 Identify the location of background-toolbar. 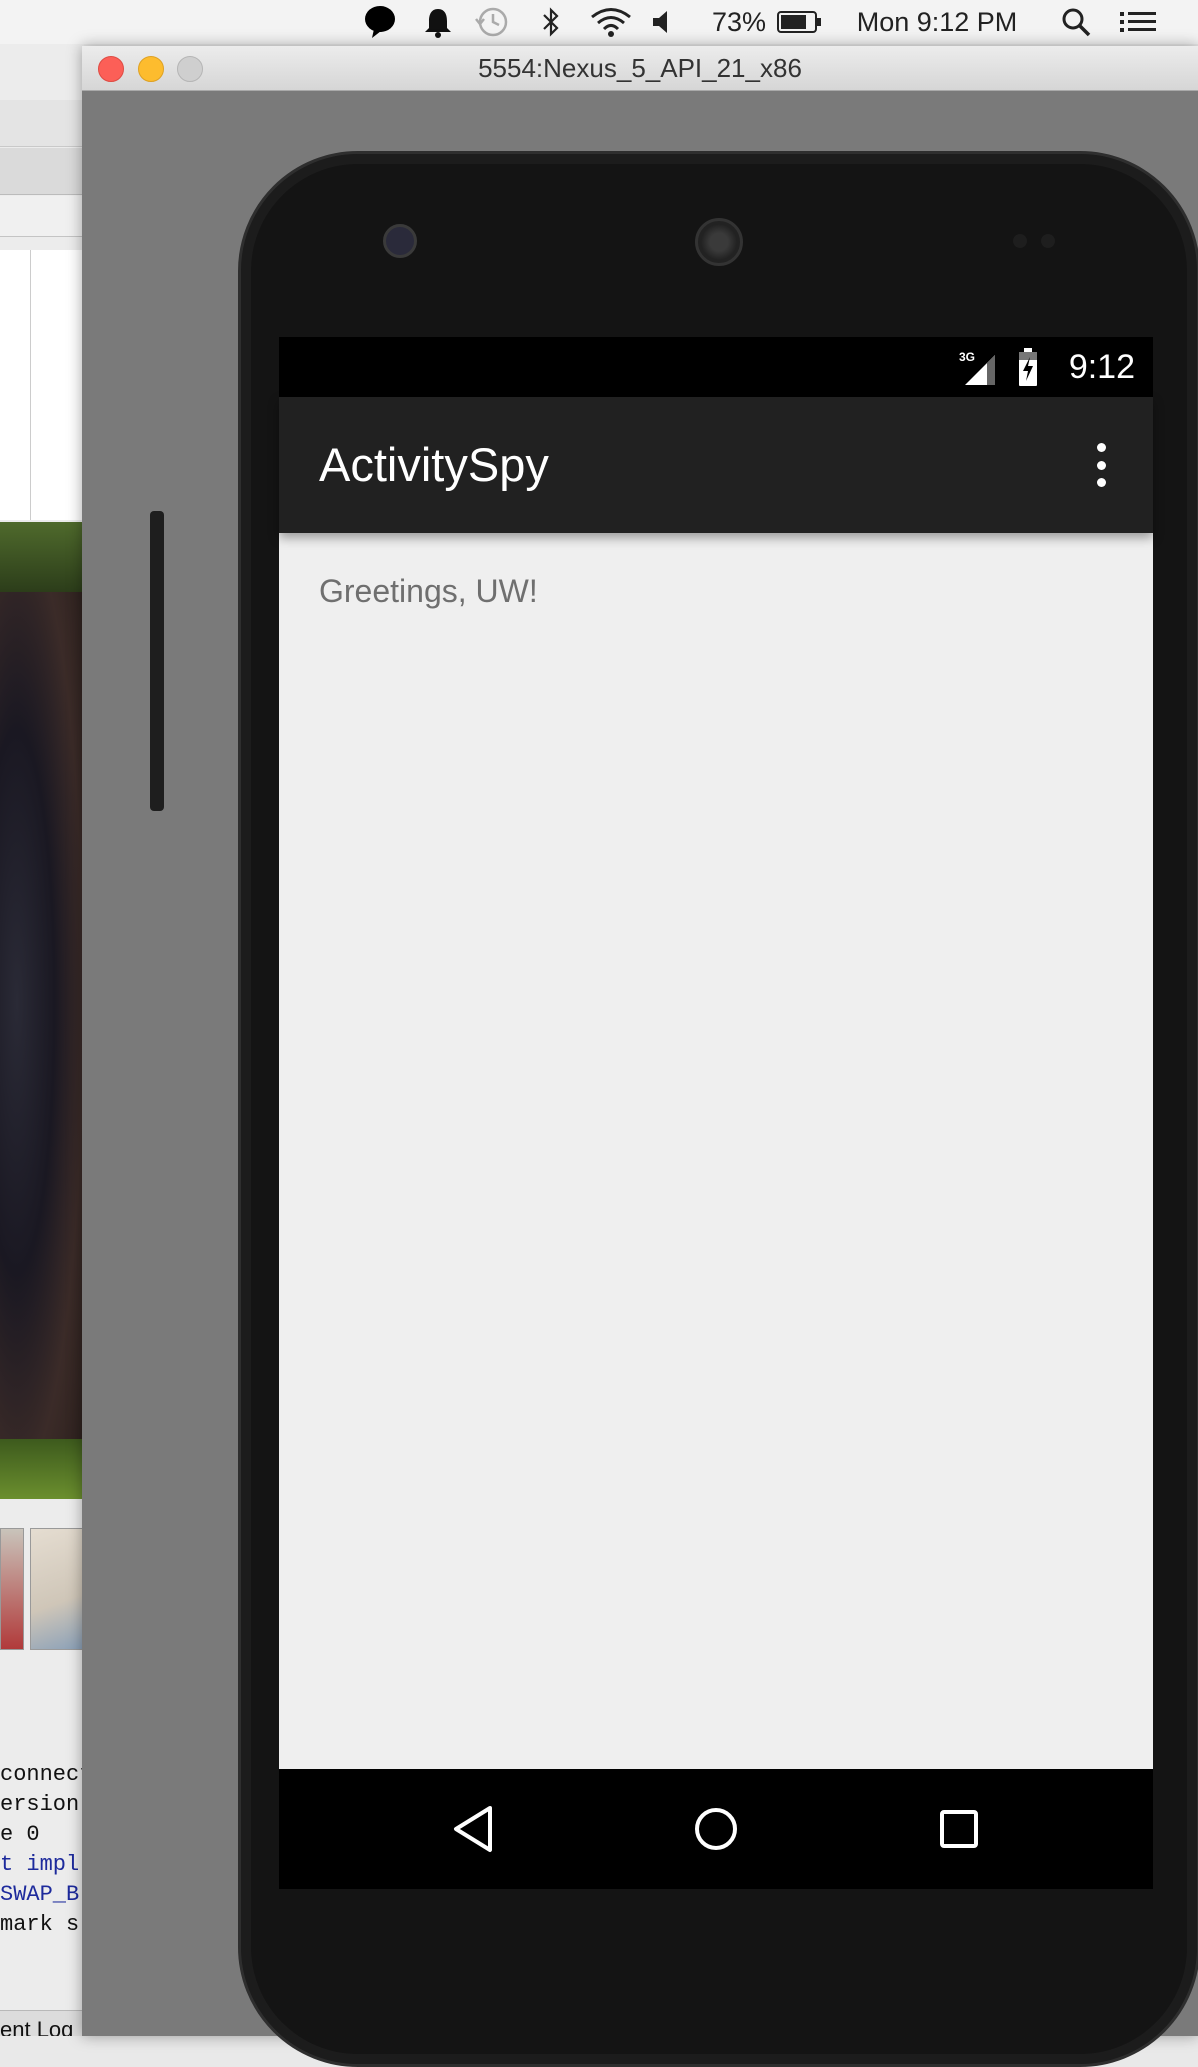
(42, 123).